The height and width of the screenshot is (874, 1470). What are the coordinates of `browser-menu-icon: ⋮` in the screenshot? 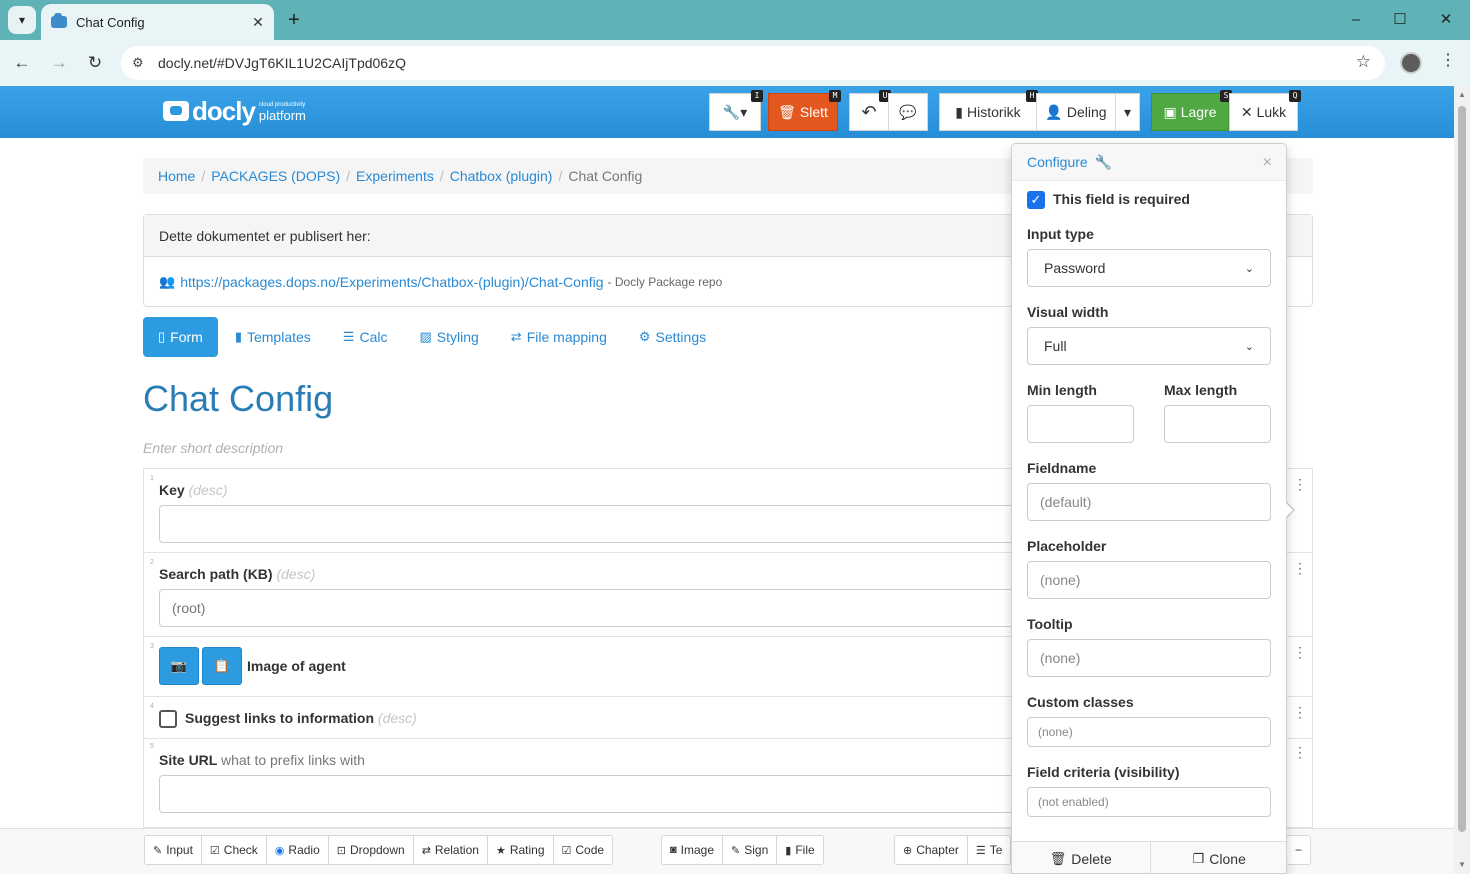 It's located at (1448, 60).